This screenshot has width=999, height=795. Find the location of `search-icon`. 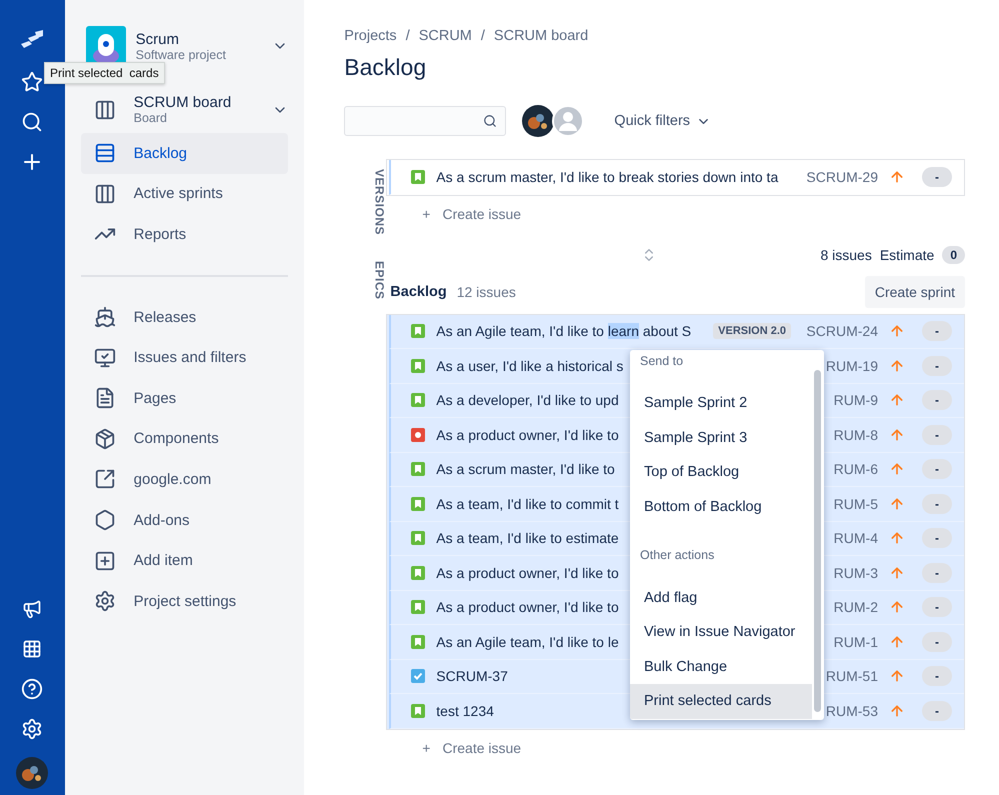

search-icon is located at coordinates (490, 121).